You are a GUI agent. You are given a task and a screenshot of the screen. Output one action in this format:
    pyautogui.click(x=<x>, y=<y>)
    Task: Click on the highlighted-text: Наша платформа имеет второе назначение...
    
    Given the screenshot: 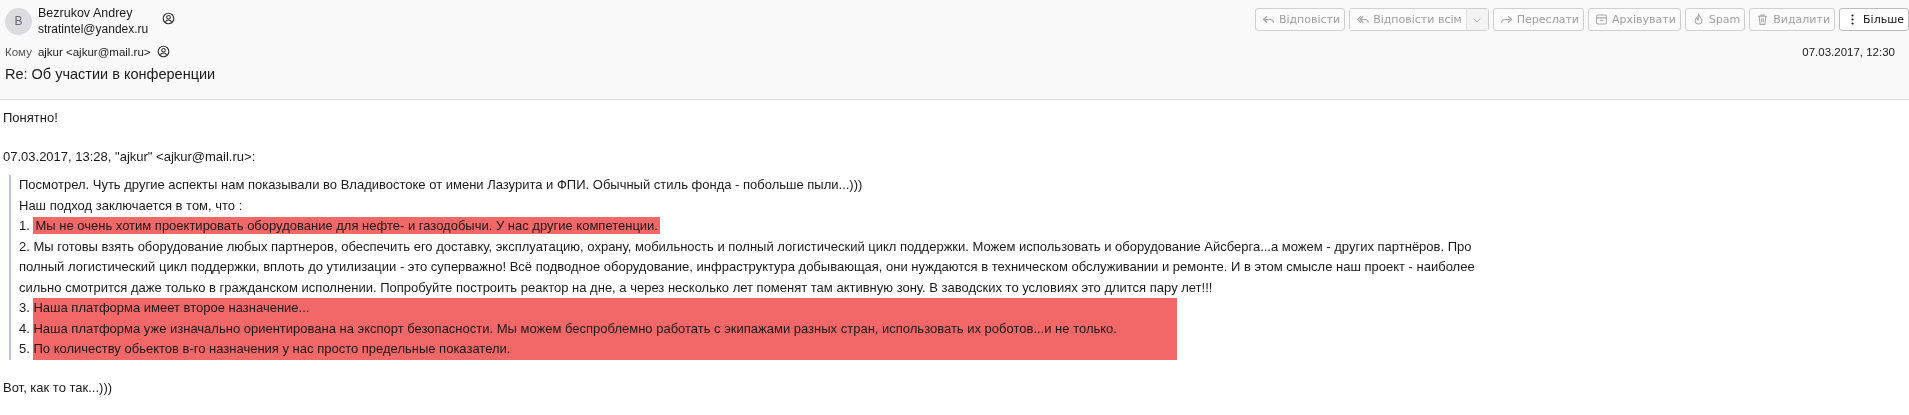 What is the action you would take?
    pyautogui.click(x=172, y=308)
    